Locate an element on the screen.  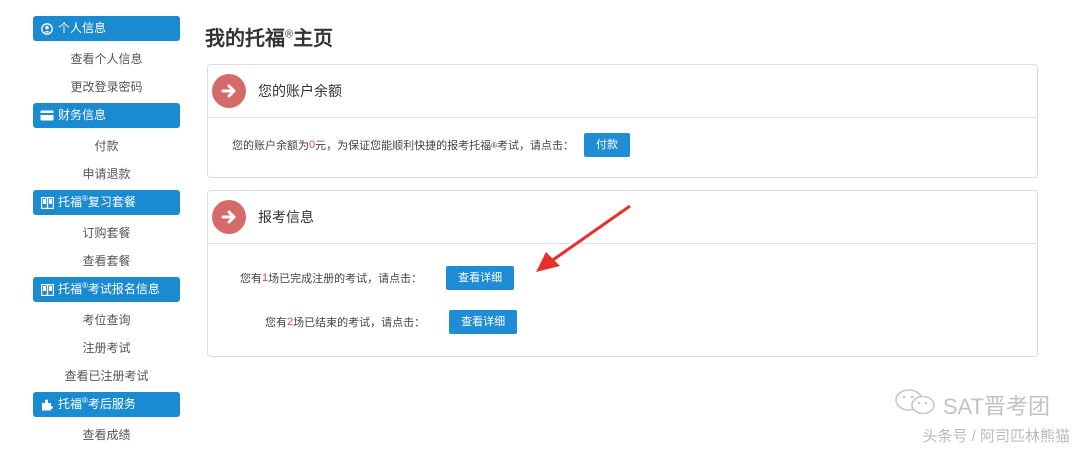
section-title: 托福®考试报名信息 is located at coordinates (109, 289).